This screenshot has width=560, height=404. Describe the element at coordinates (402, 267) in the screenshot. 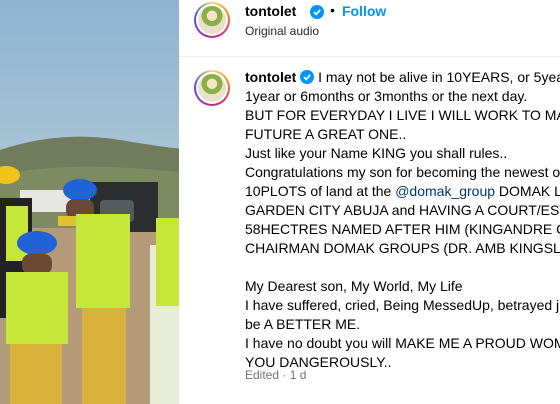

I see `caption-line` at that location.